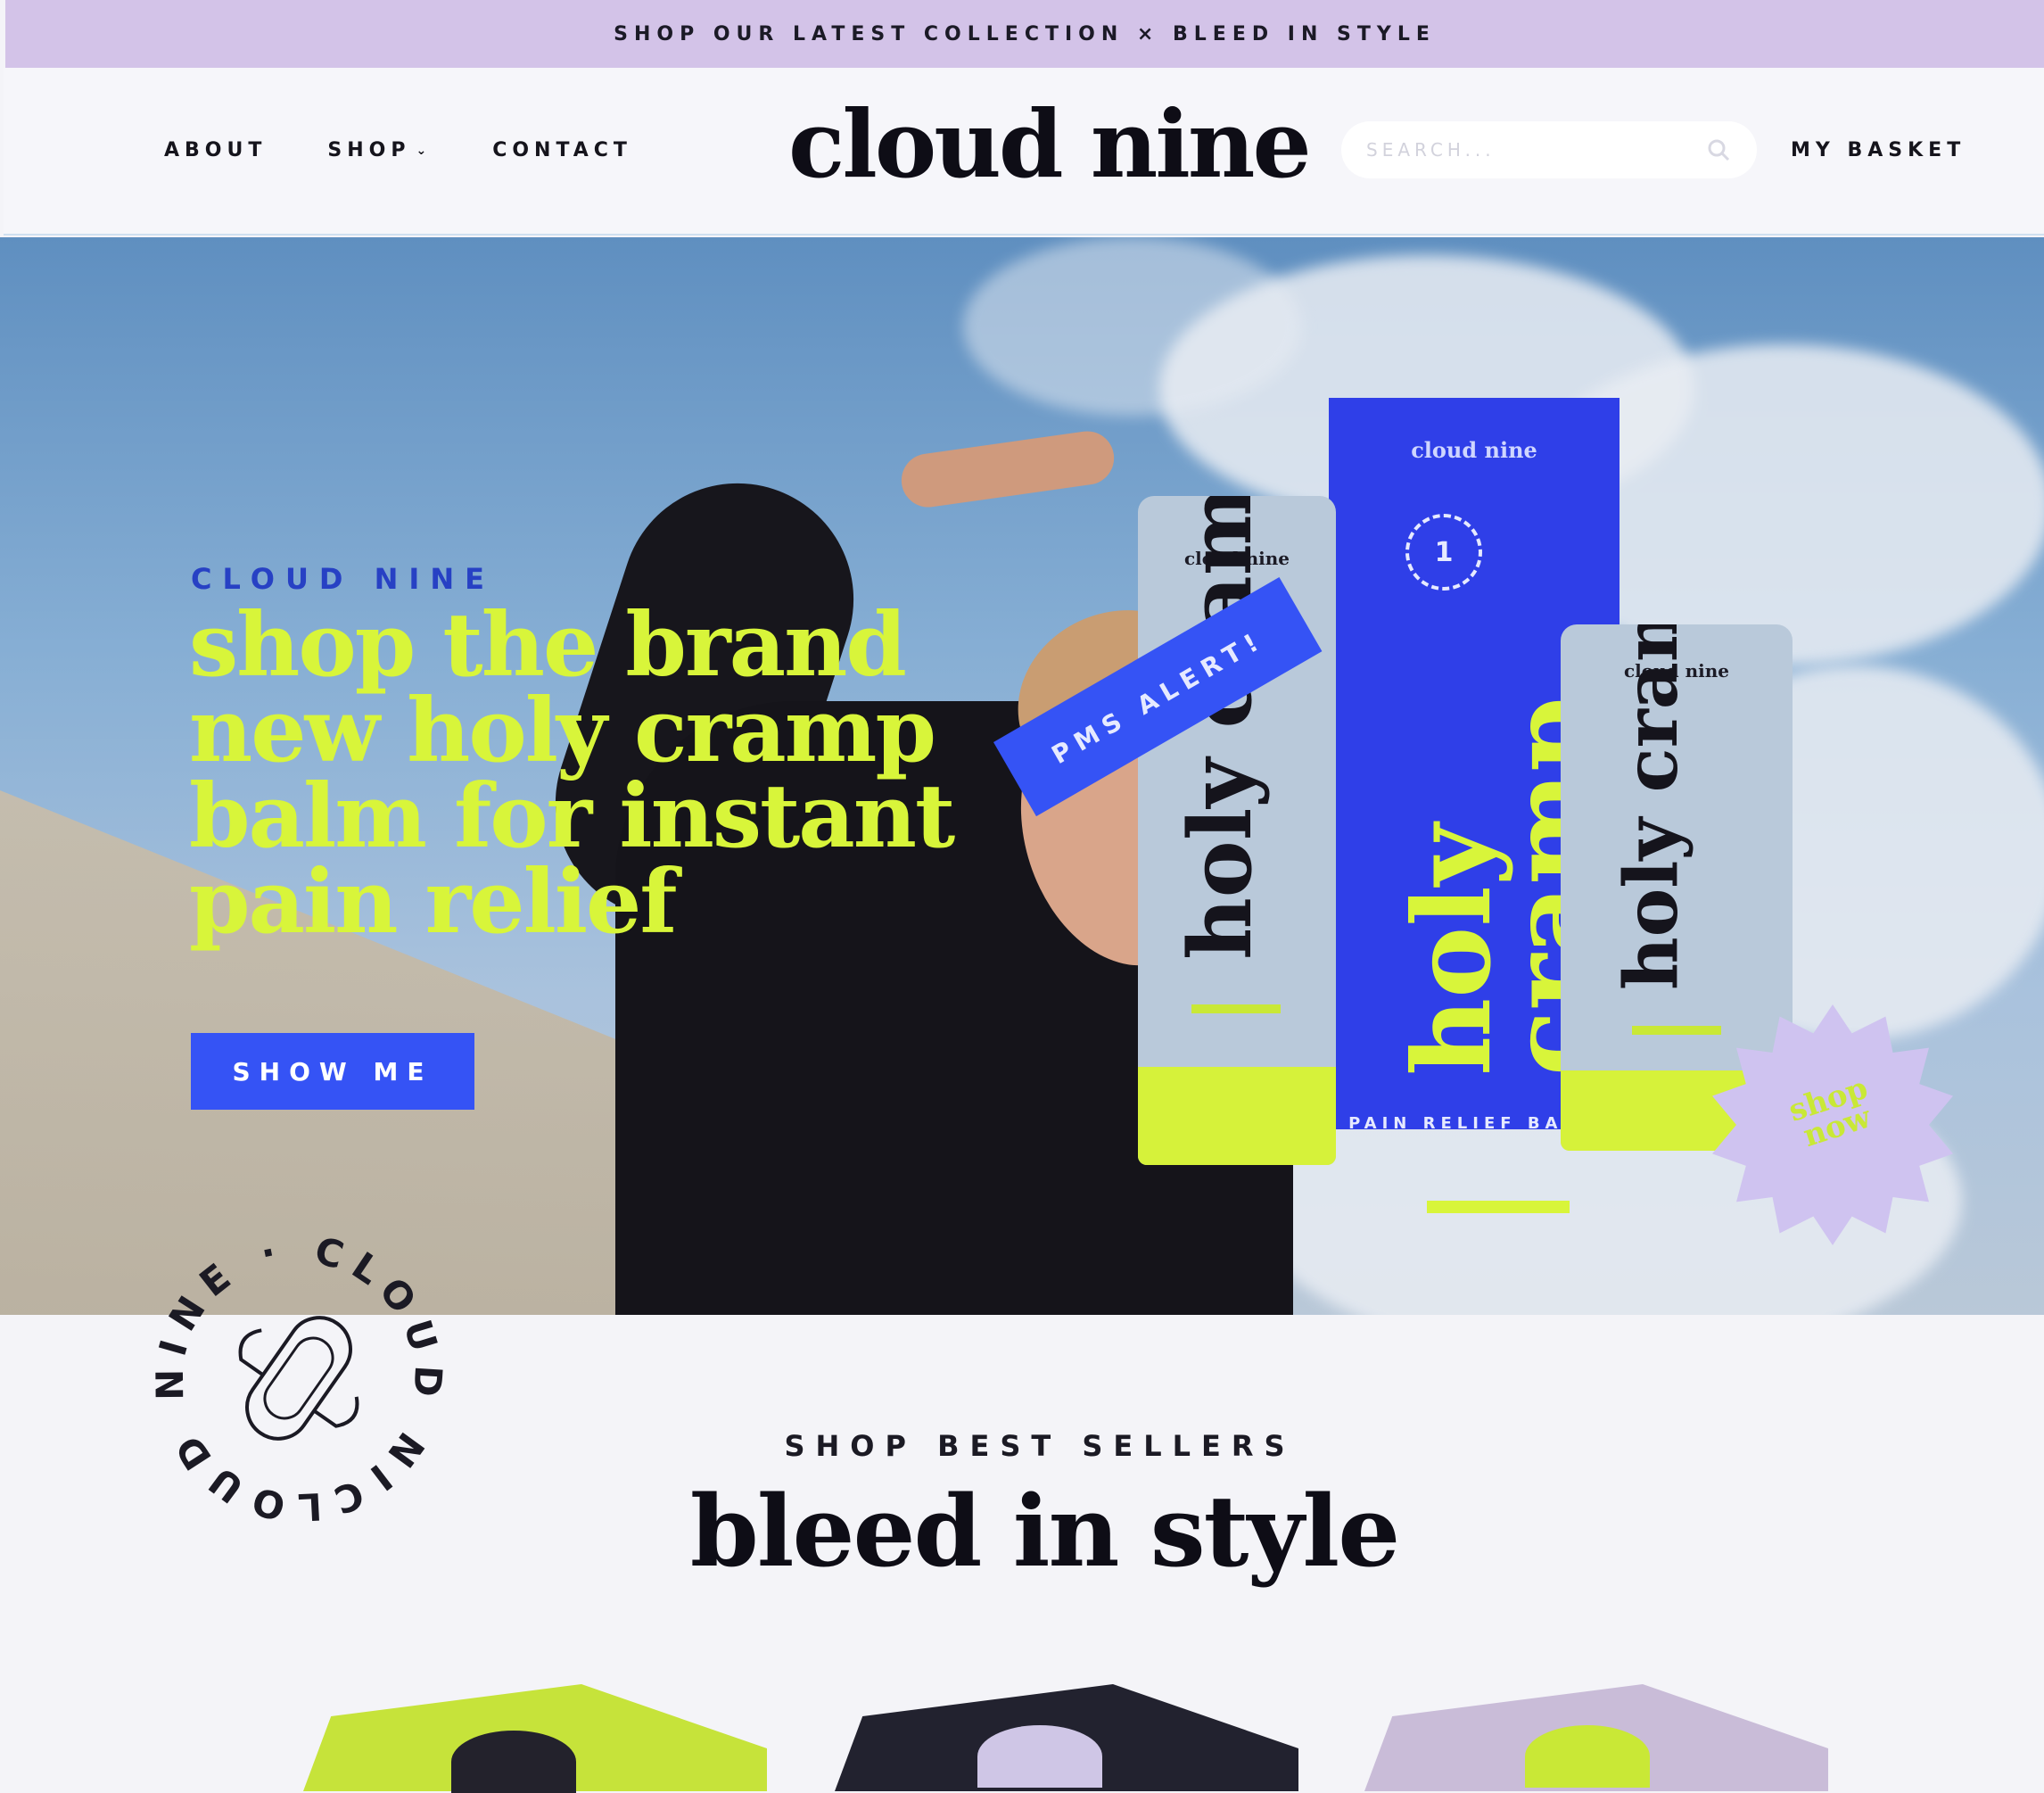 This screenshot has width=2044, height=1793. Describe the element at coordinates (1525, 149) in the screenshot. I see `search-input` at that location.